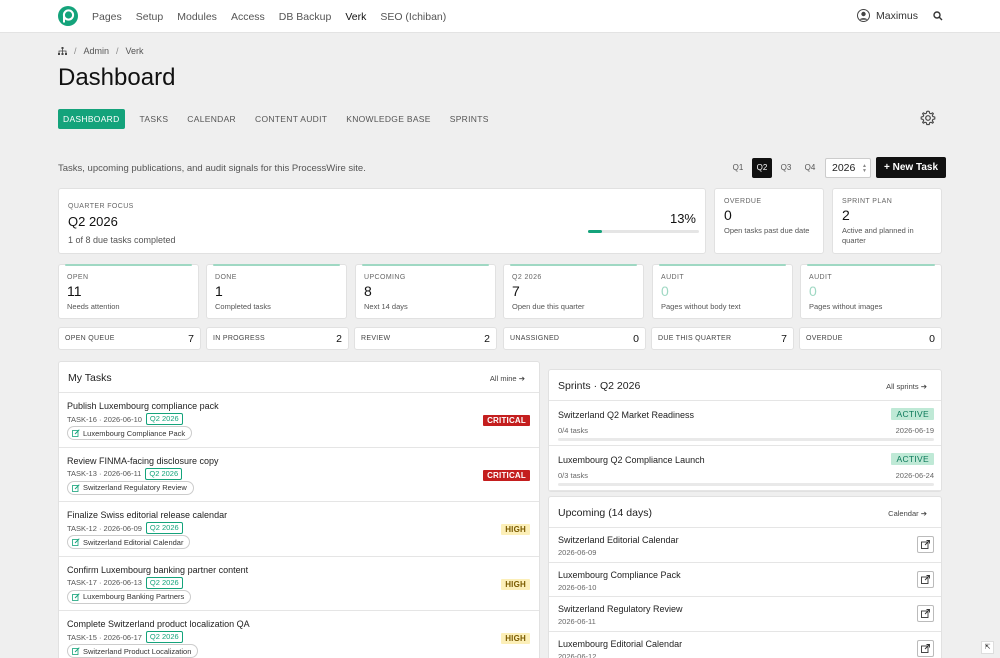 This screenshot has width=1000, height=658. Describe the element at coordinates (762, 167) in the screenshot. I see `quarter-q2-button: Q2` at that location.